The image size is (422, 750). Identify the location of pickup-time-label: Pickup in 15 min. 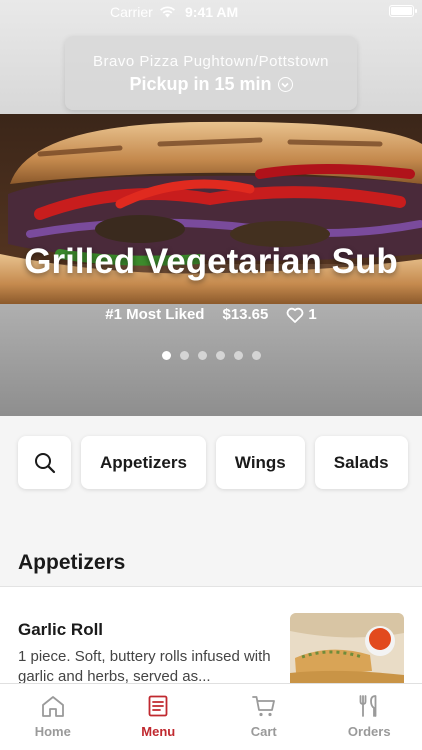
(200, 84).